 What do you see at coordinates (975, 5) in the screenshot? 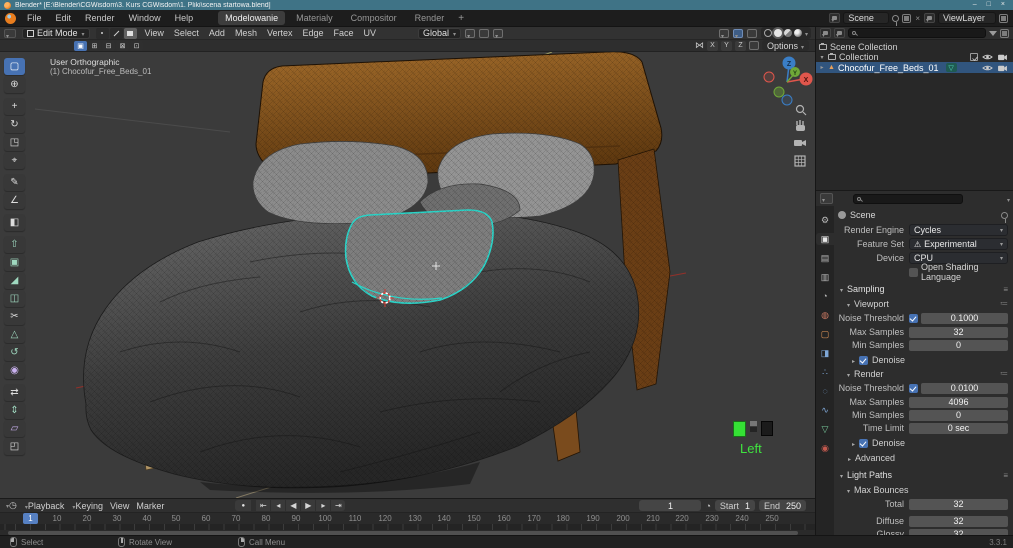
I see `minimize-button: –` at bounding box center [975, 5].